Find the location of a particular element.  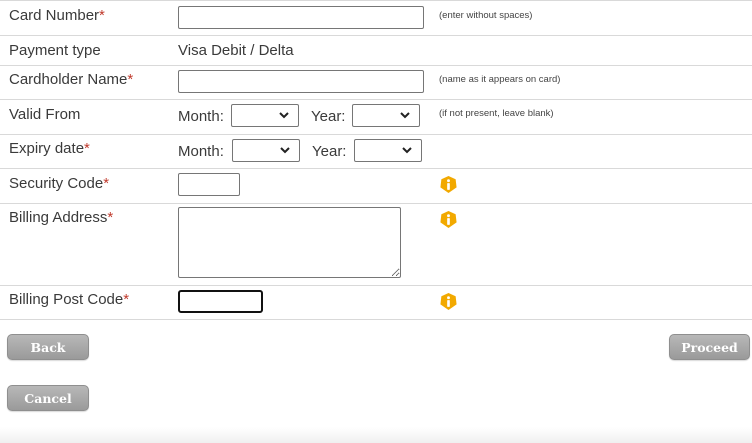

cardholder-name-input is located at coordinates (301, 81).